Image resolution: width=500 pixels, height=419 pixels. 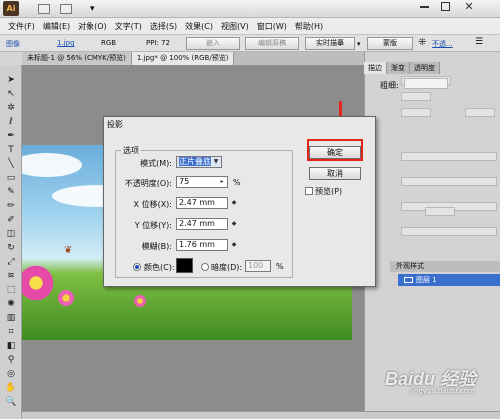 I want to click on direct-selection-tool-icon: ↖, so click(x=11, y=94).